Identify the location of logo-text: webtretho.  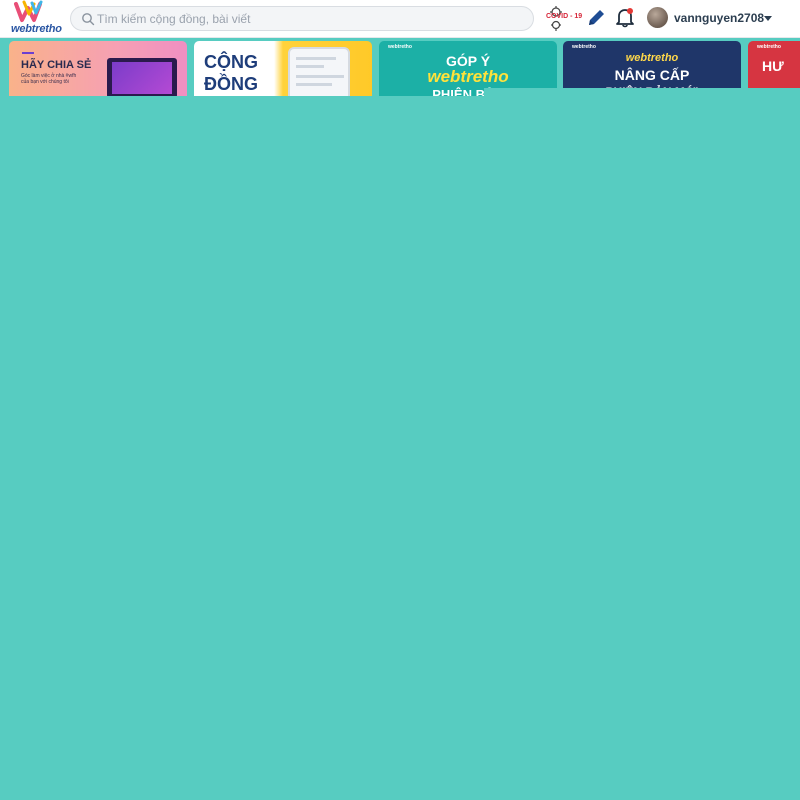
(36, 29).